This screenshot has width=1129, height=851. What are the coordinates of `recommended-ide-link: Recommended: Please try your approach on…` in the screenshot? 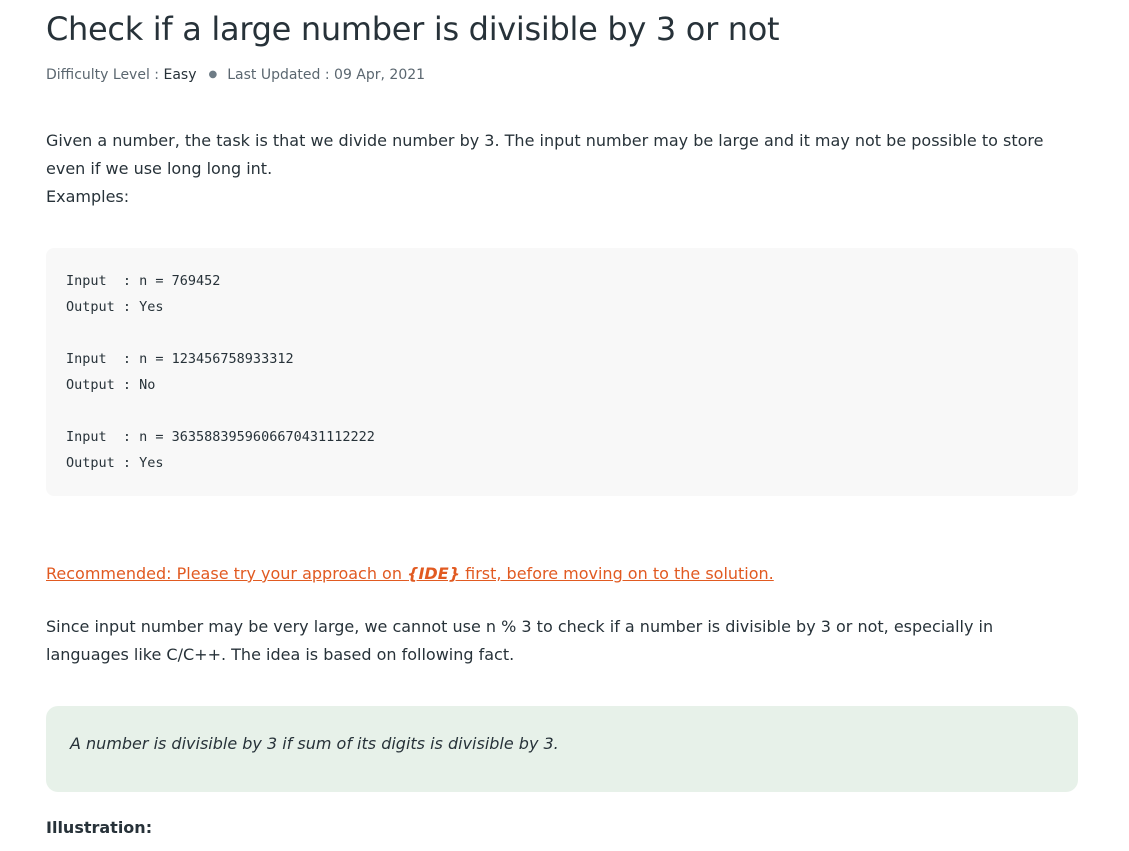 It's located at (410, 574).